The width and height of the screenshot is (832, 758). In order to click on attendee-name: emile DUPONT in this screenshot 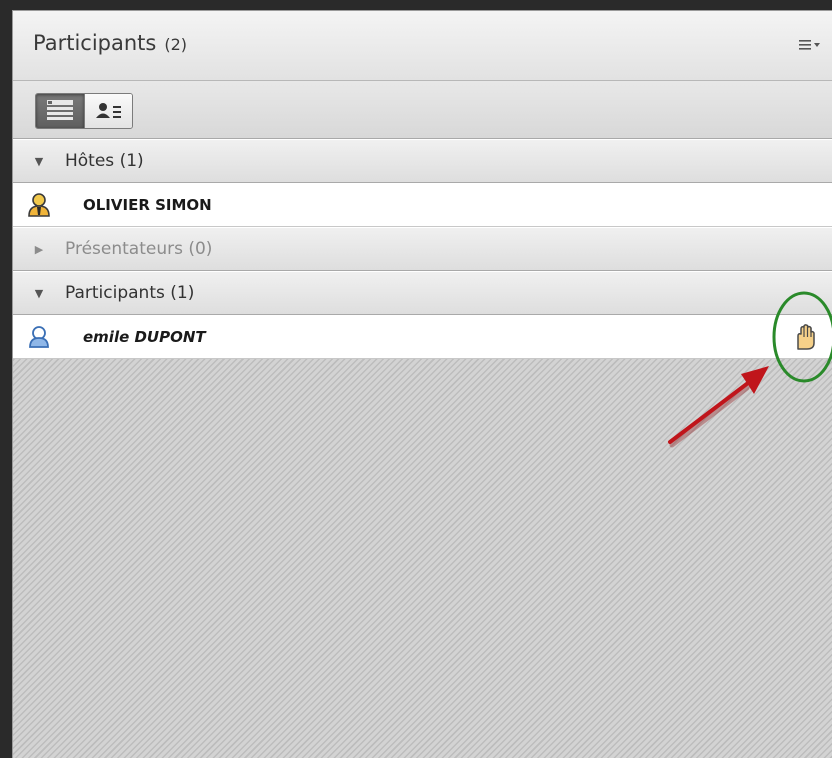, I will do `click(144, 336)`.